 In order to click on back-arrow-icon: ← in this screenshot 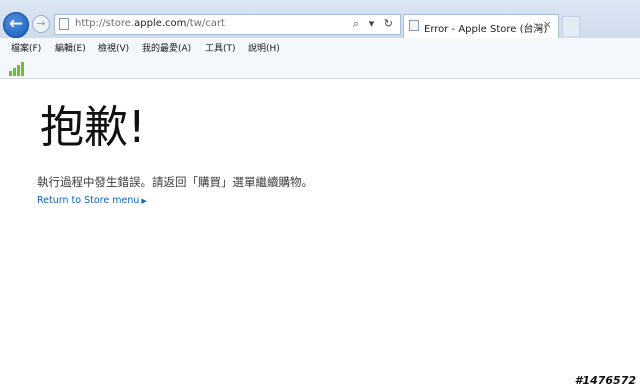, I will do `click(16, 24)`.